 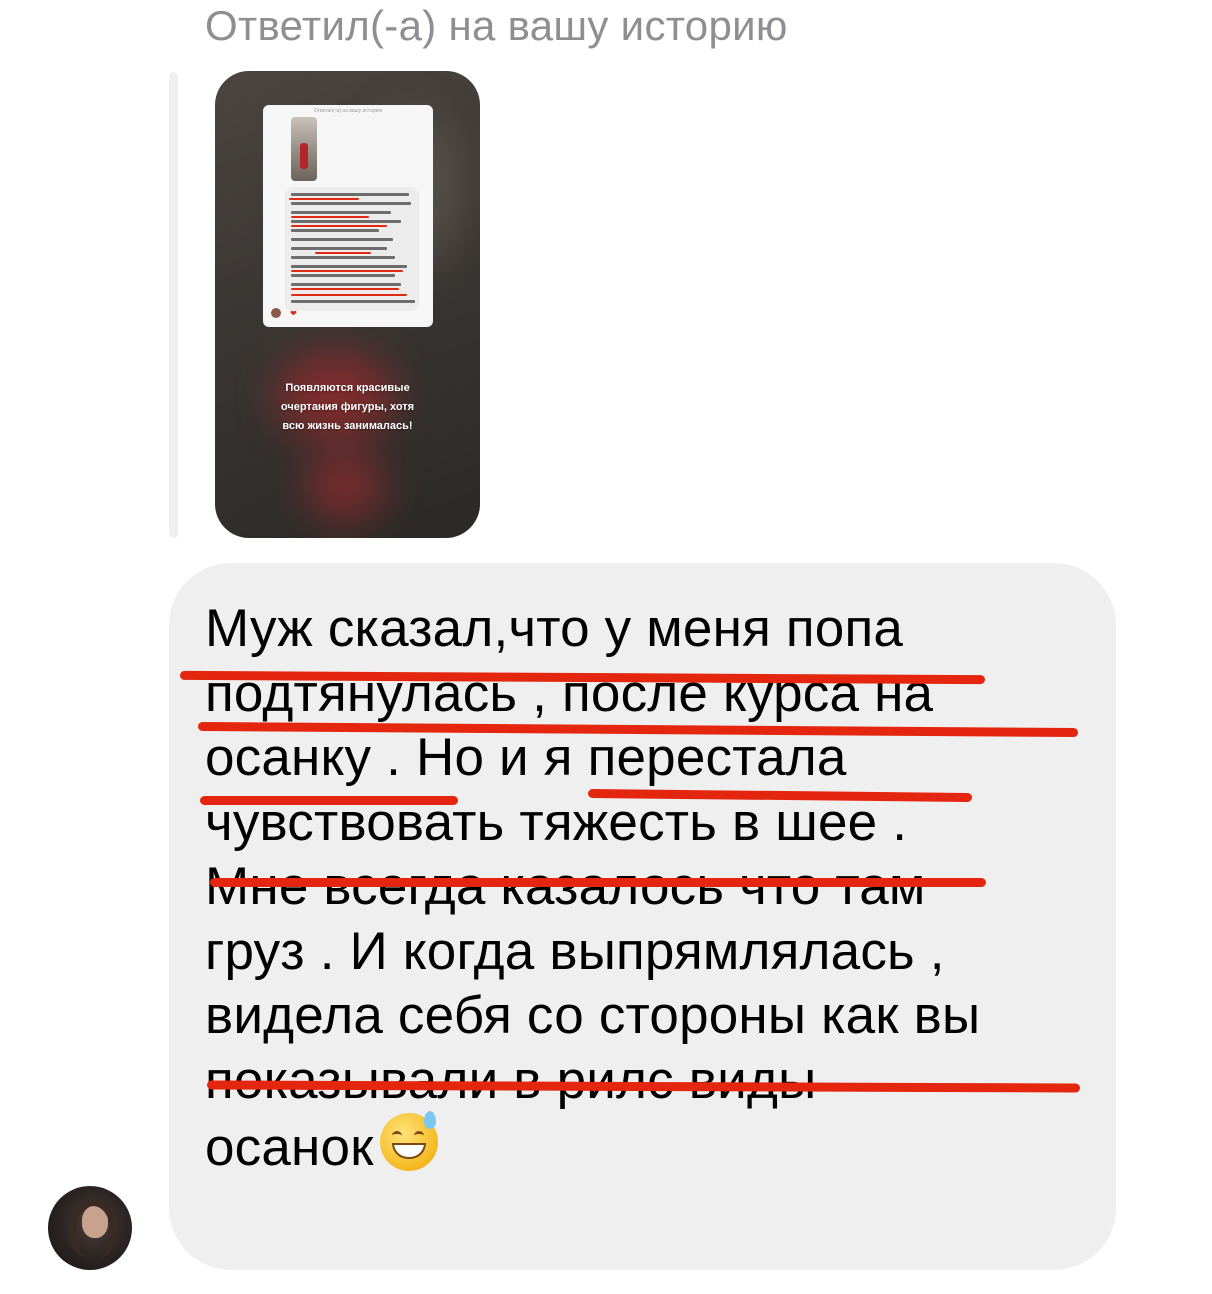 What do you see at coordinates (276, 313) in the screenshot?
I see `inner-avatar` at bounding box center [276, 313].